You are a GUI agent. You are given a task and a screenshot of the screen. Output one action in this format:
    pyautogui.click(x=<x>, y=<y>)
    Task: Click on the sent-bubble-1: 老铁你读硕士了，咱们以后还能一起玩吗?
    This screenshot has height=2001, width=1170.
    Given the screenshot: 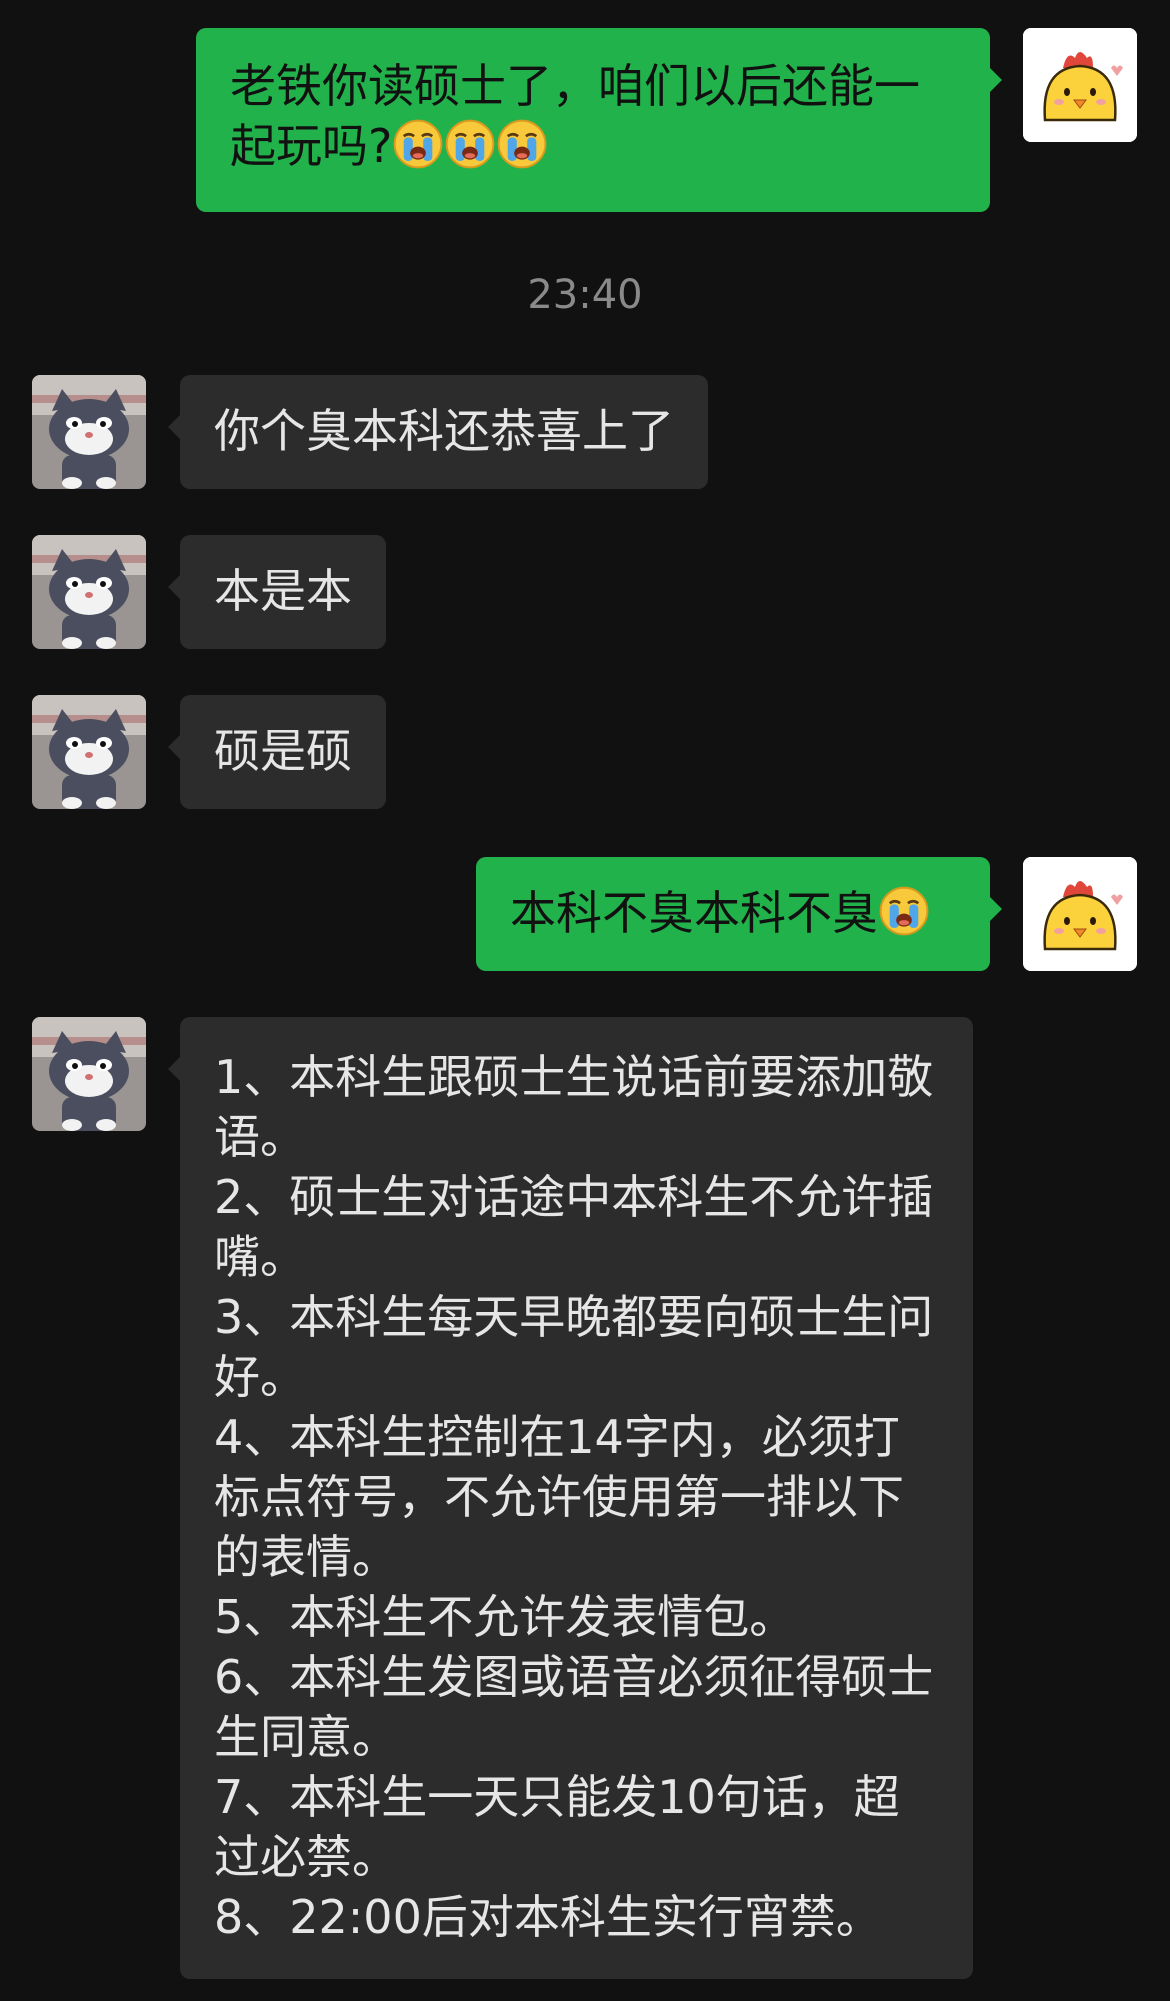 What is the action you would take?
    pyautogui.click(x=599, y=120)
    